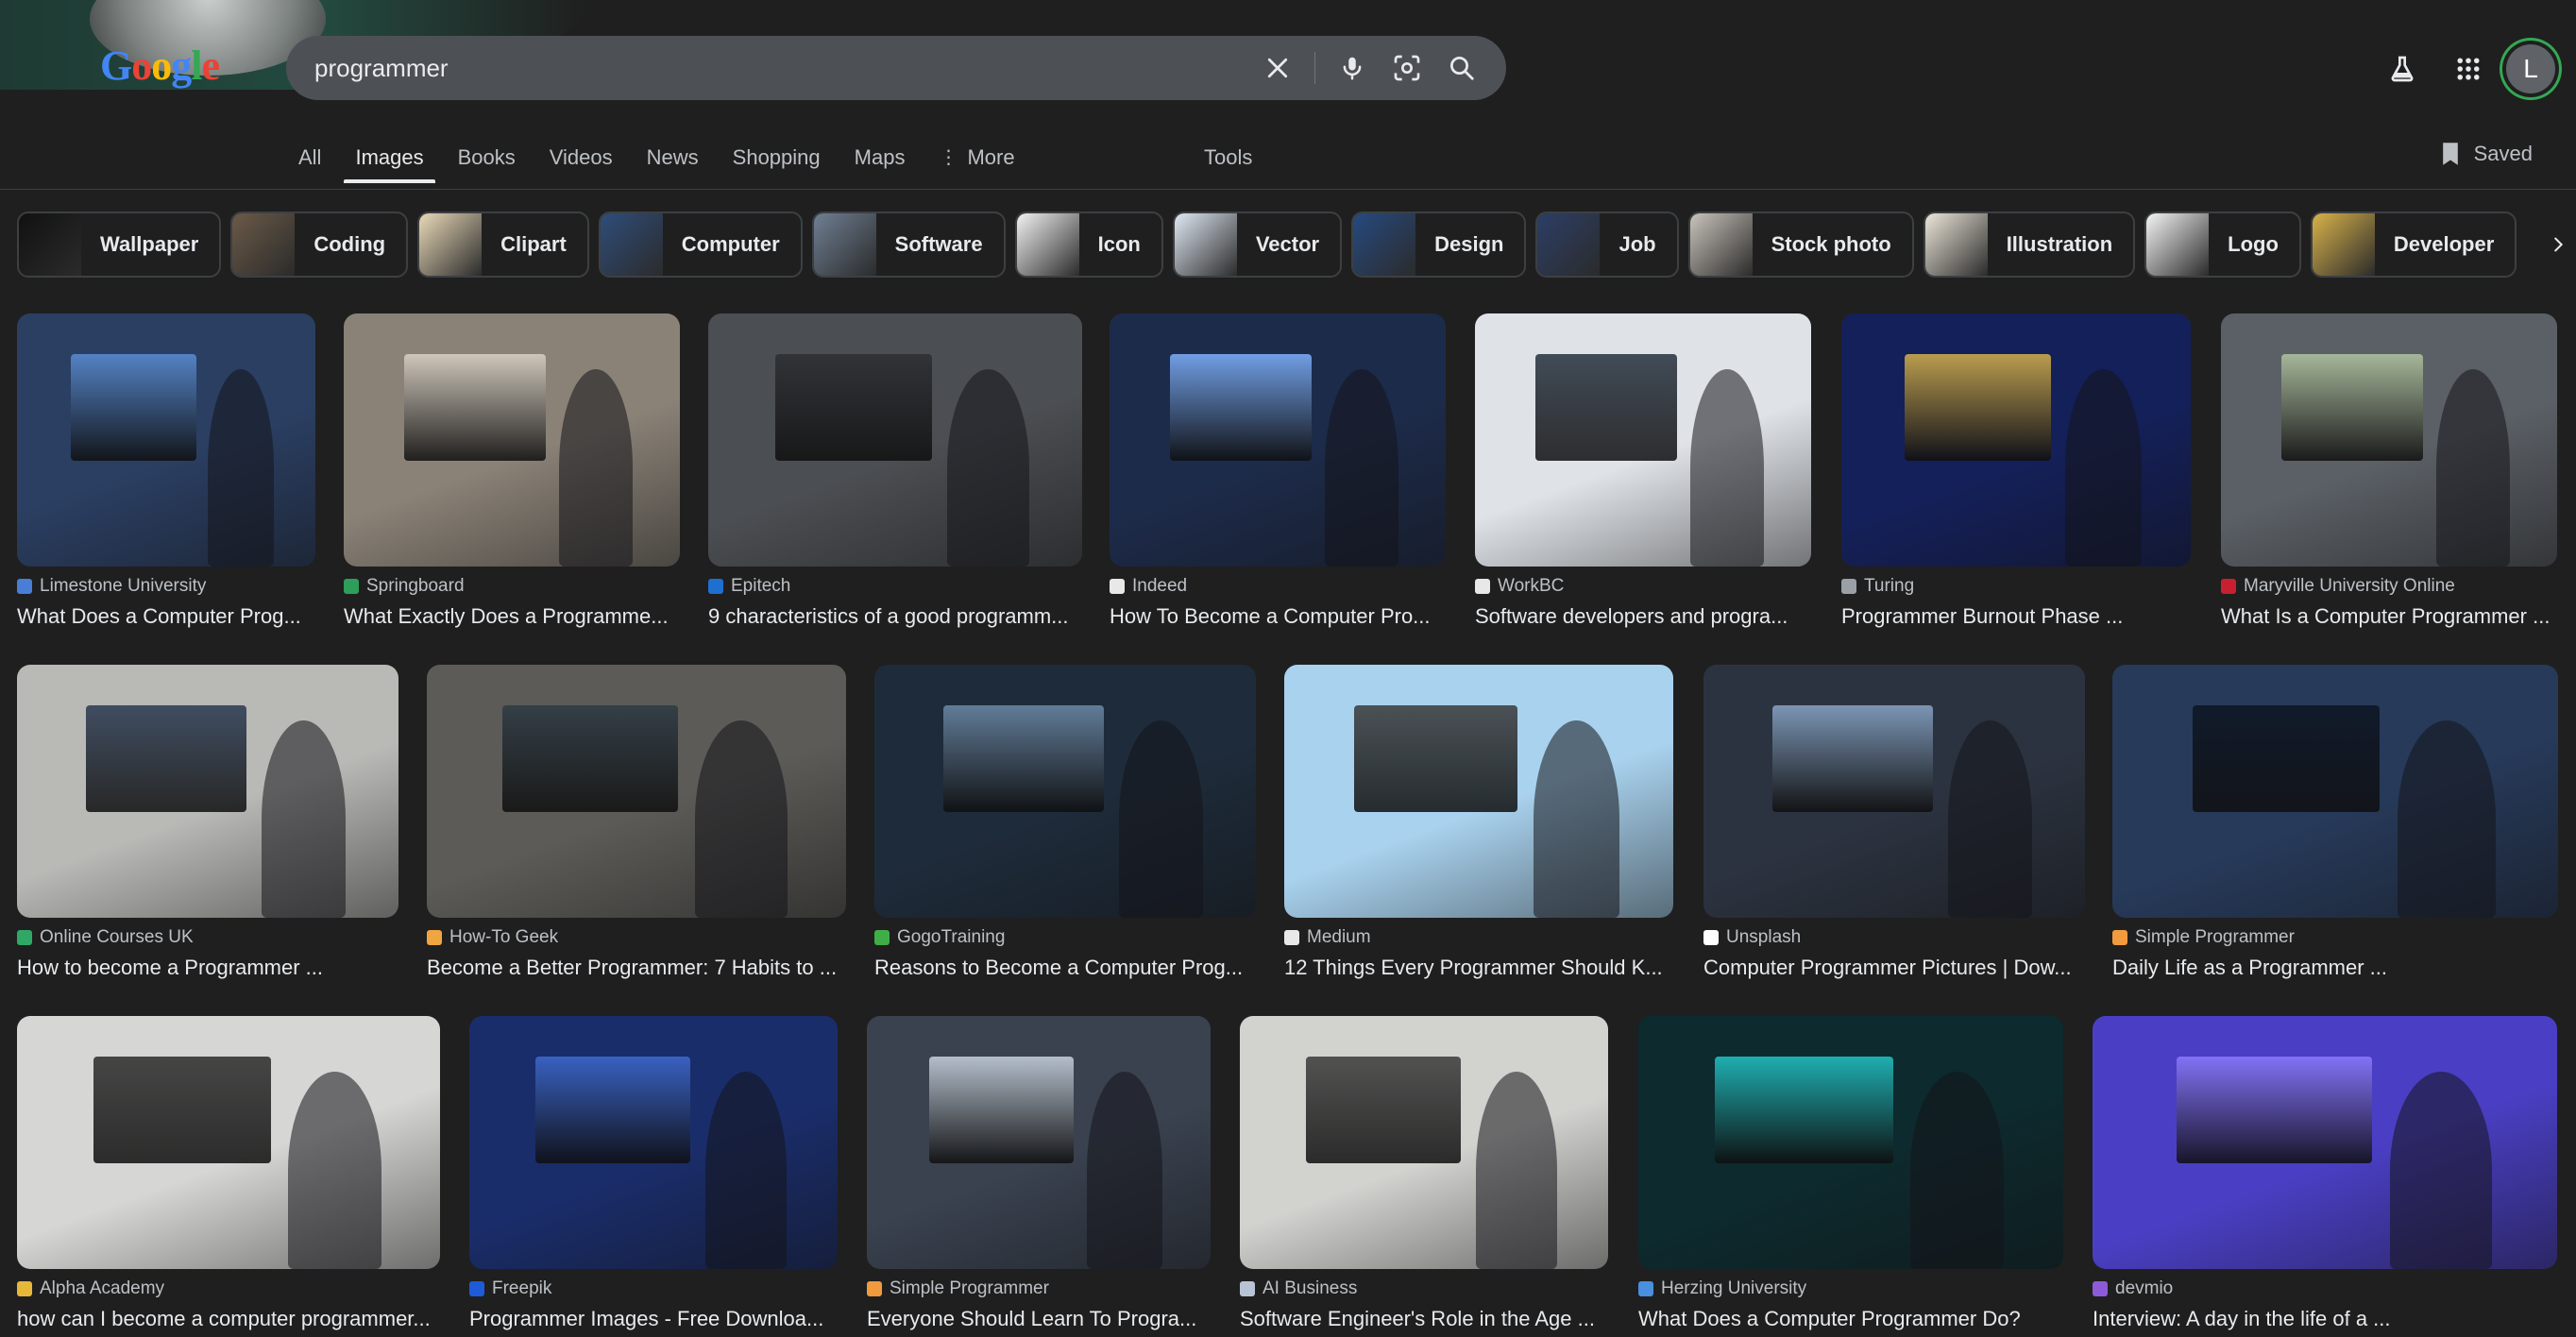 This screenshot has height=1337, width=2576. Describe the element at coordinates (1277, 68) in the screenshot. I see `clear-icon` at that location.